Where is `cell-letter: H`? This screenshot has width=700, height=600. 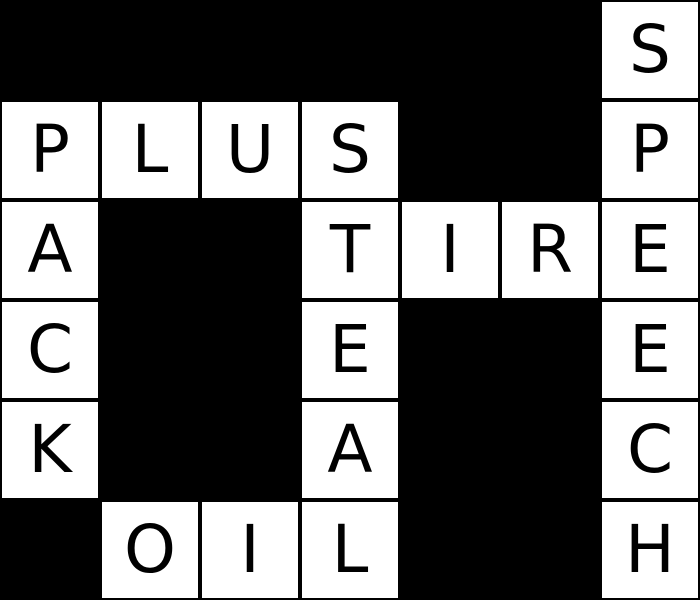
cell-letter: H is located at coordinates (650, 549).